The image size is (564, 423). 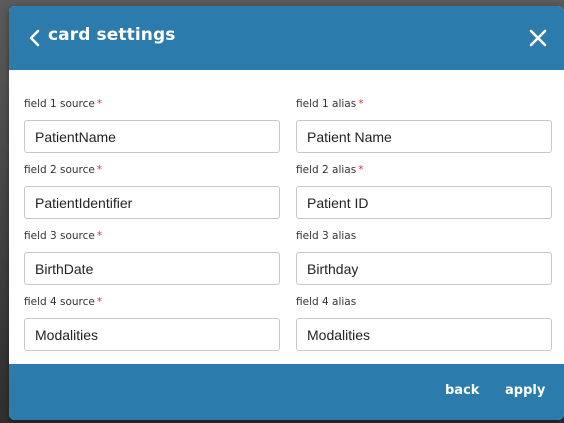 What do you see at coordinates (326, 236) in the screenshot?
I see `field-label: field 3 alias` at bounding box center [326, 236].